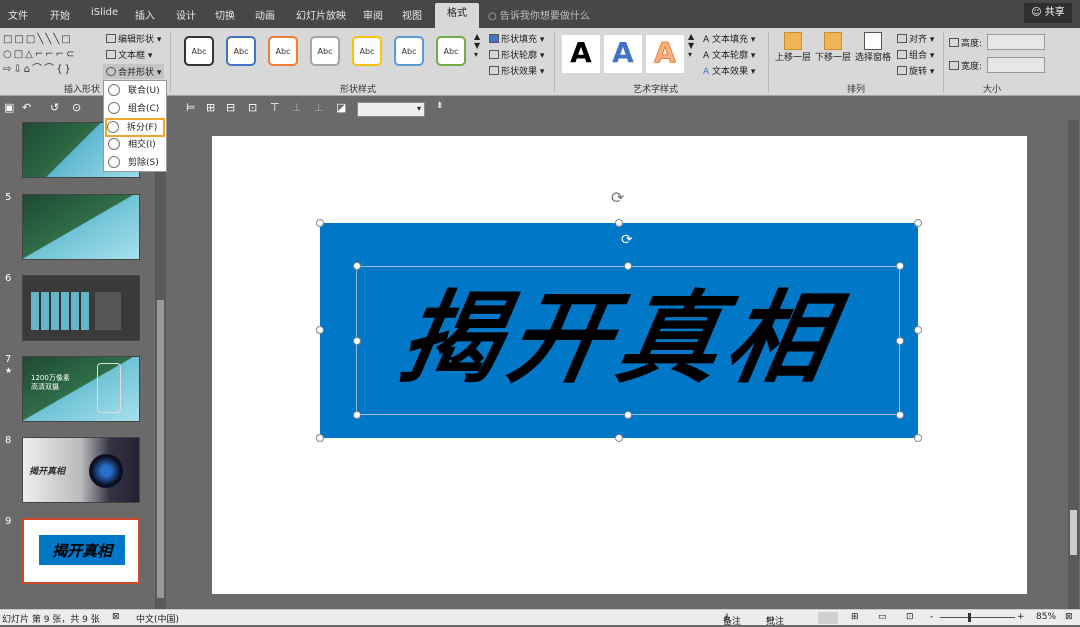 Image resolution: width=1080 pixels, height=627 pixels. Describe the element at coordinates (321, 14) in the screenshot. I see `tab-slideshow: 幻灯片放映` at that location.